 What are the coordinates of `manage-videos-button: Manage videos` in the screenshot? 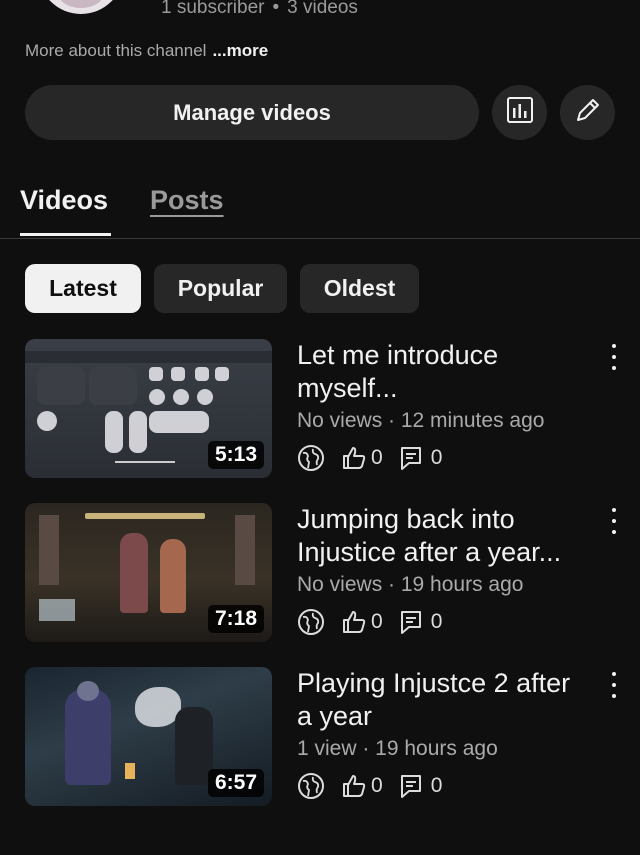 It's located at (252, 112).